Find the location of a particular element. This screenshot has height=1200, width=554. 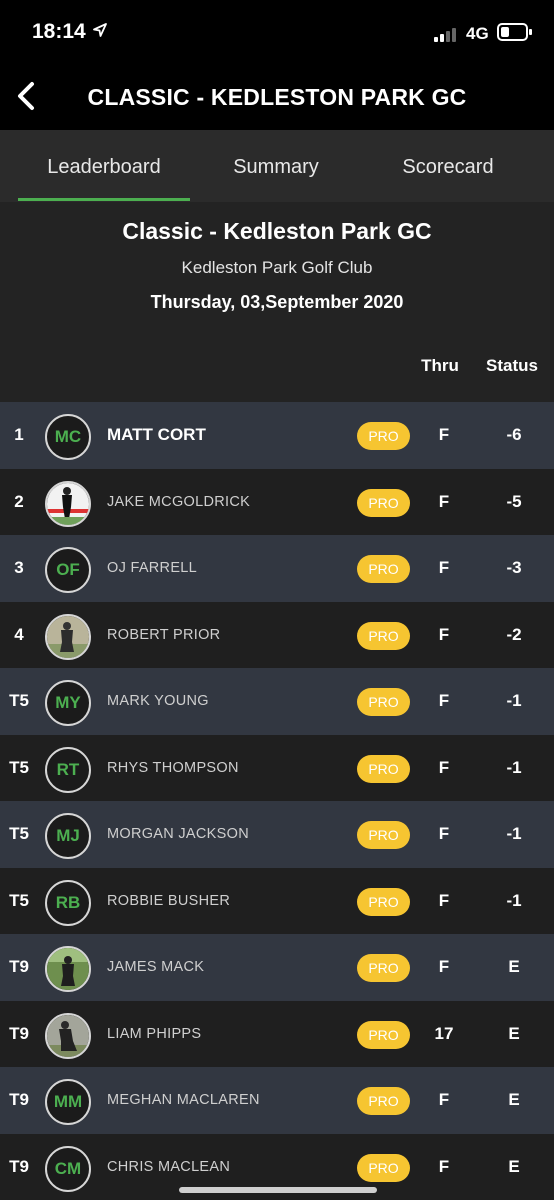

leaderboard-row: T5 RT RHYS THOMPSON PRO F -1 is located at coordinates (277, 767).